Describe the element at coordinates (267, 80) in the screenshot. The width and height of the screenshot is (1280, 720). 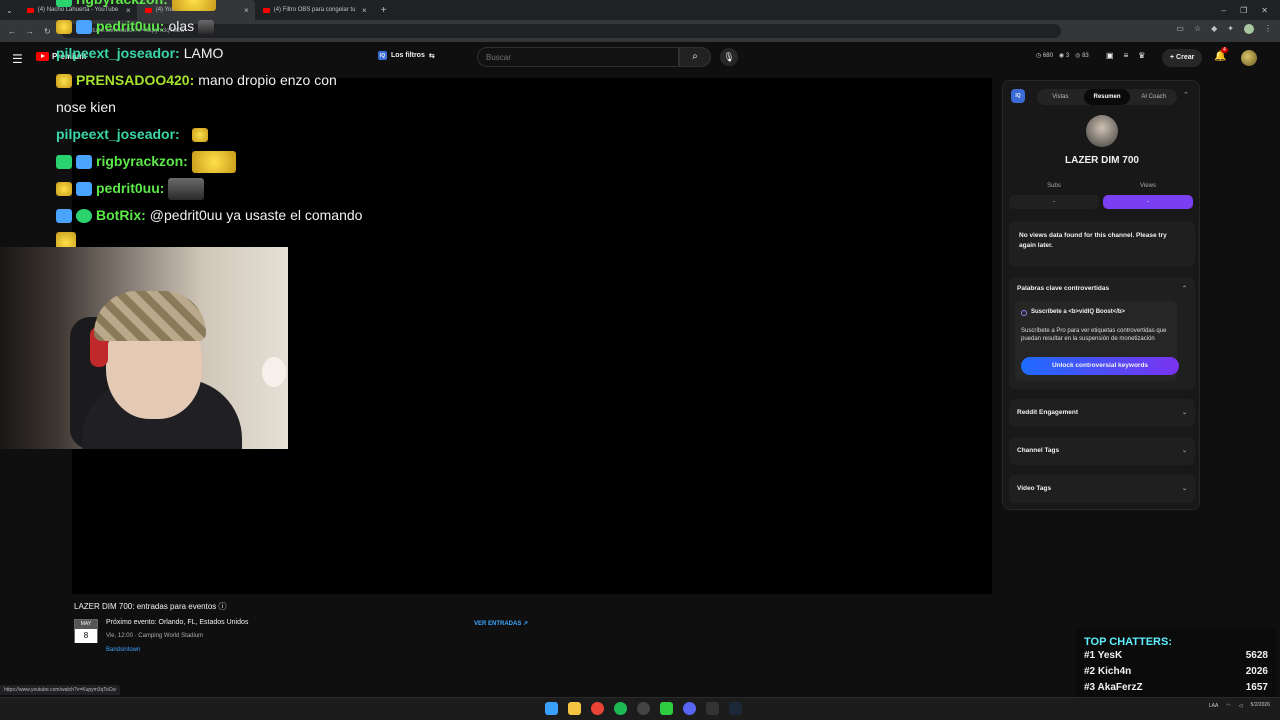
I see `chat-message: mano dropio enzo con` at that location.